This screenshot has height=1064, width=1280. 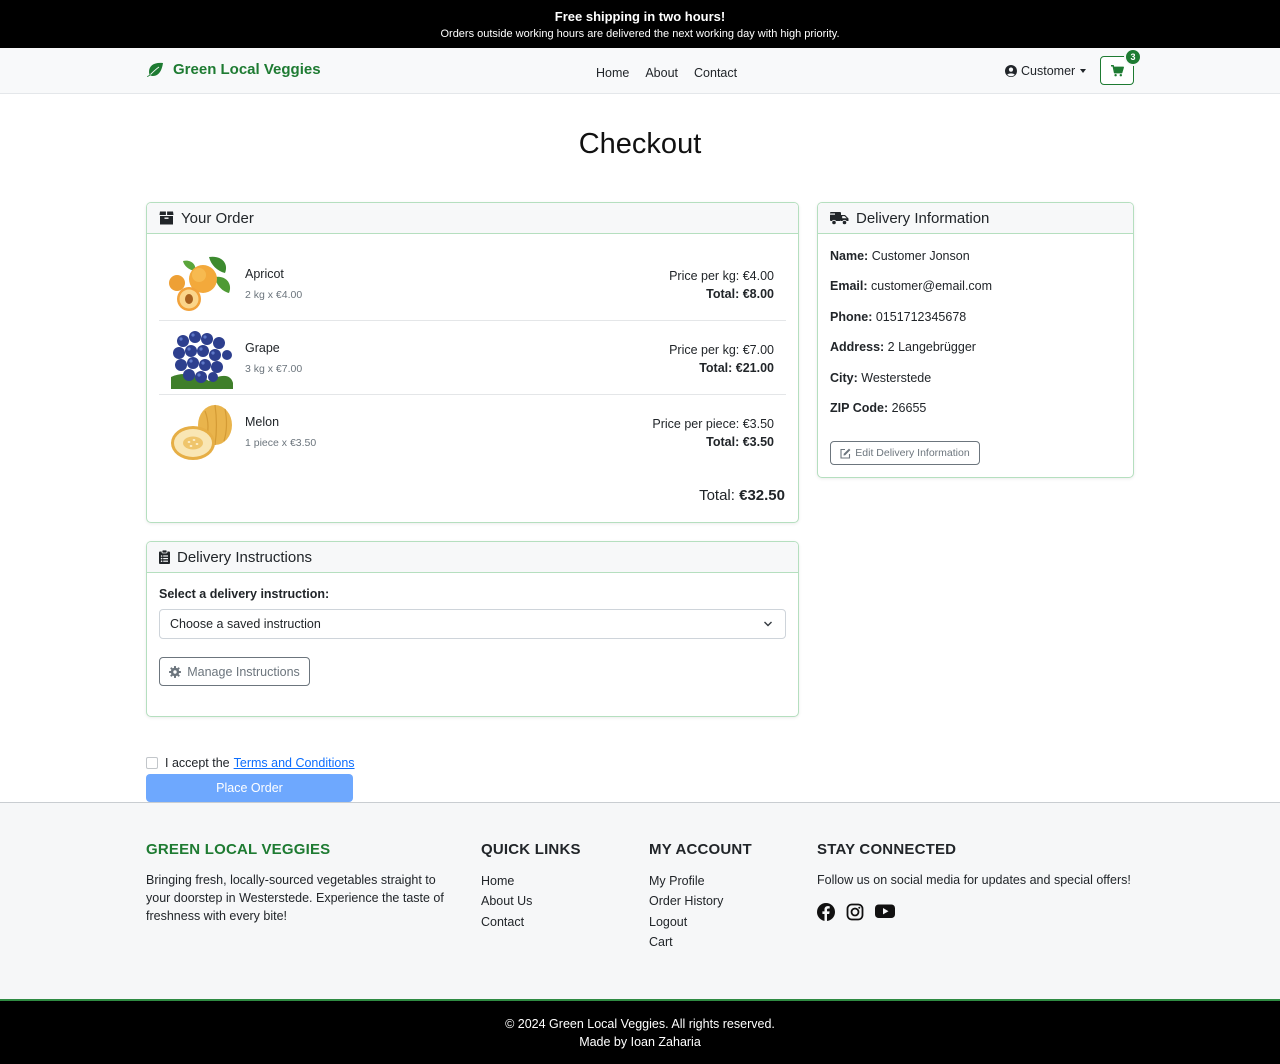 What do you see at coordinates (1083, 71) in the screenshot?
I see `caret-down-icon` at bounding box center [1083, 71].